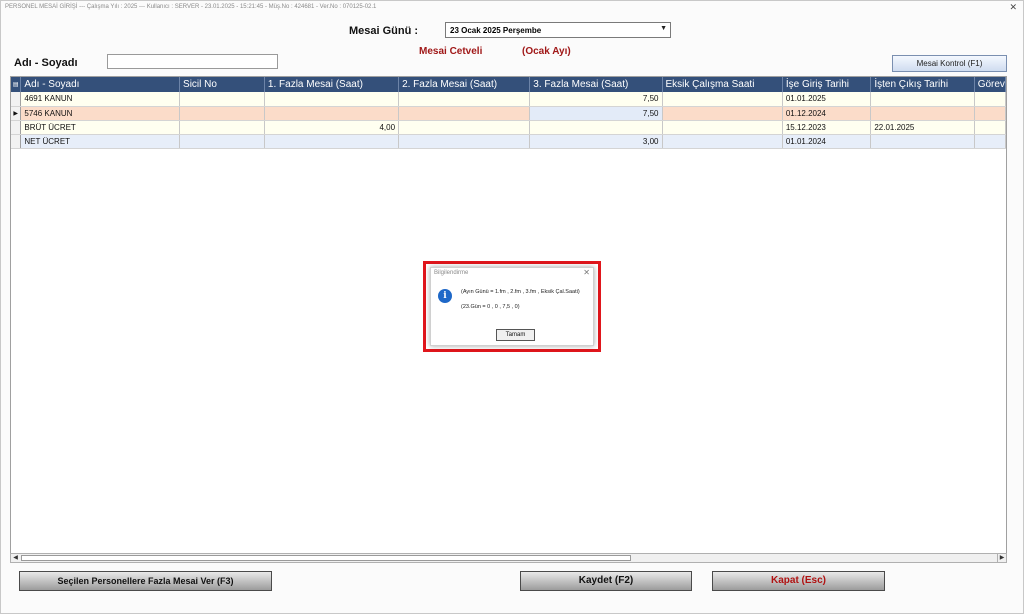  What do you see at coordinates (827, 141) in the screenshot?
I see `cell: 01.01.2024` at bounding box center [827, 141].